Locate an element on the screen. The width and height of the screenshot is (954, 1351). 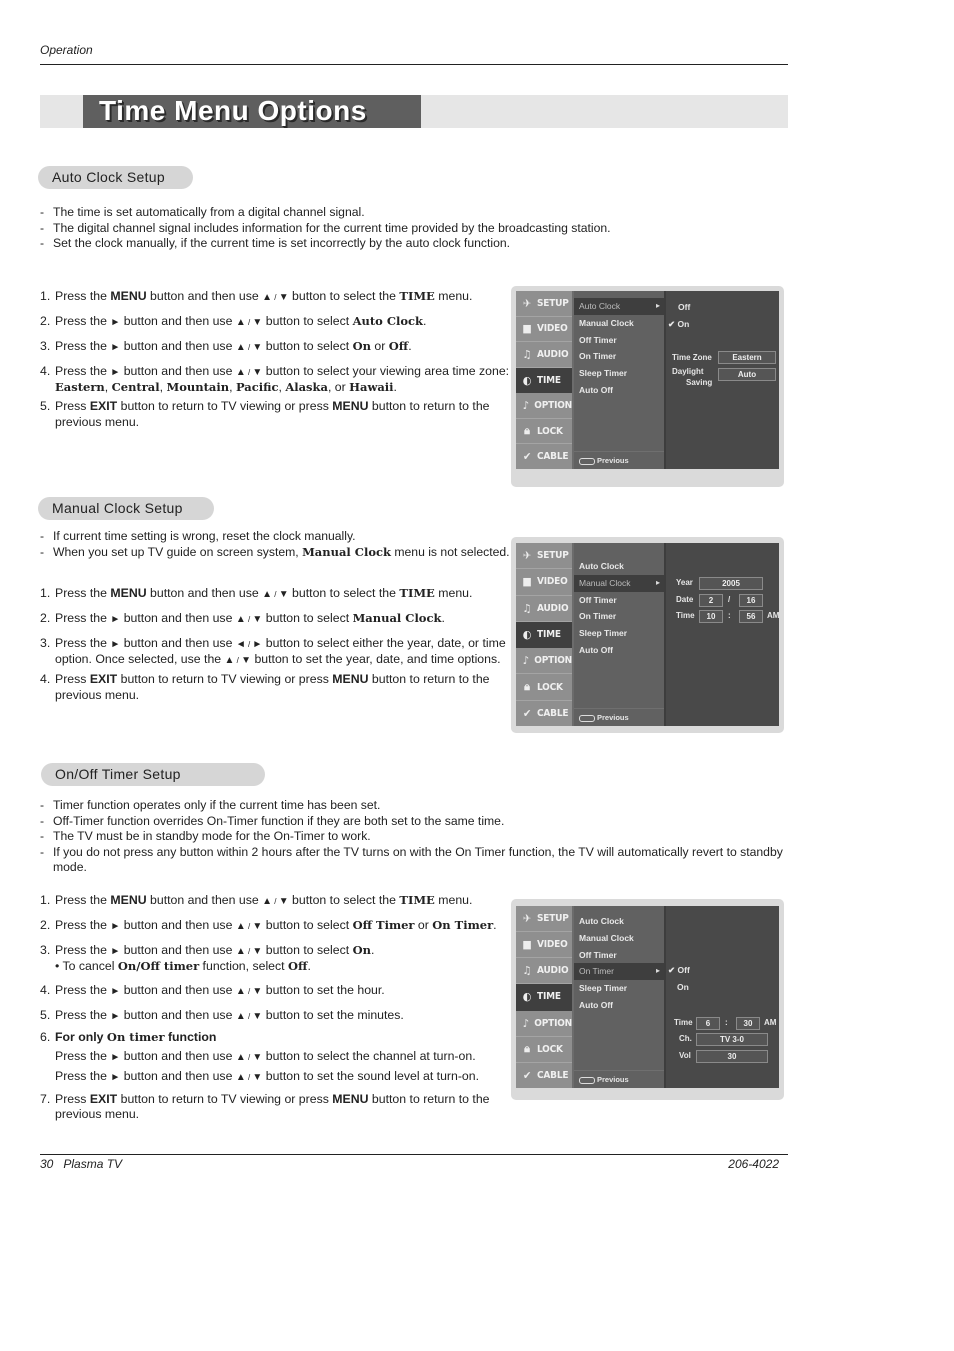
osd-daylight-label: Daylight is located at coordinates (688, 371).